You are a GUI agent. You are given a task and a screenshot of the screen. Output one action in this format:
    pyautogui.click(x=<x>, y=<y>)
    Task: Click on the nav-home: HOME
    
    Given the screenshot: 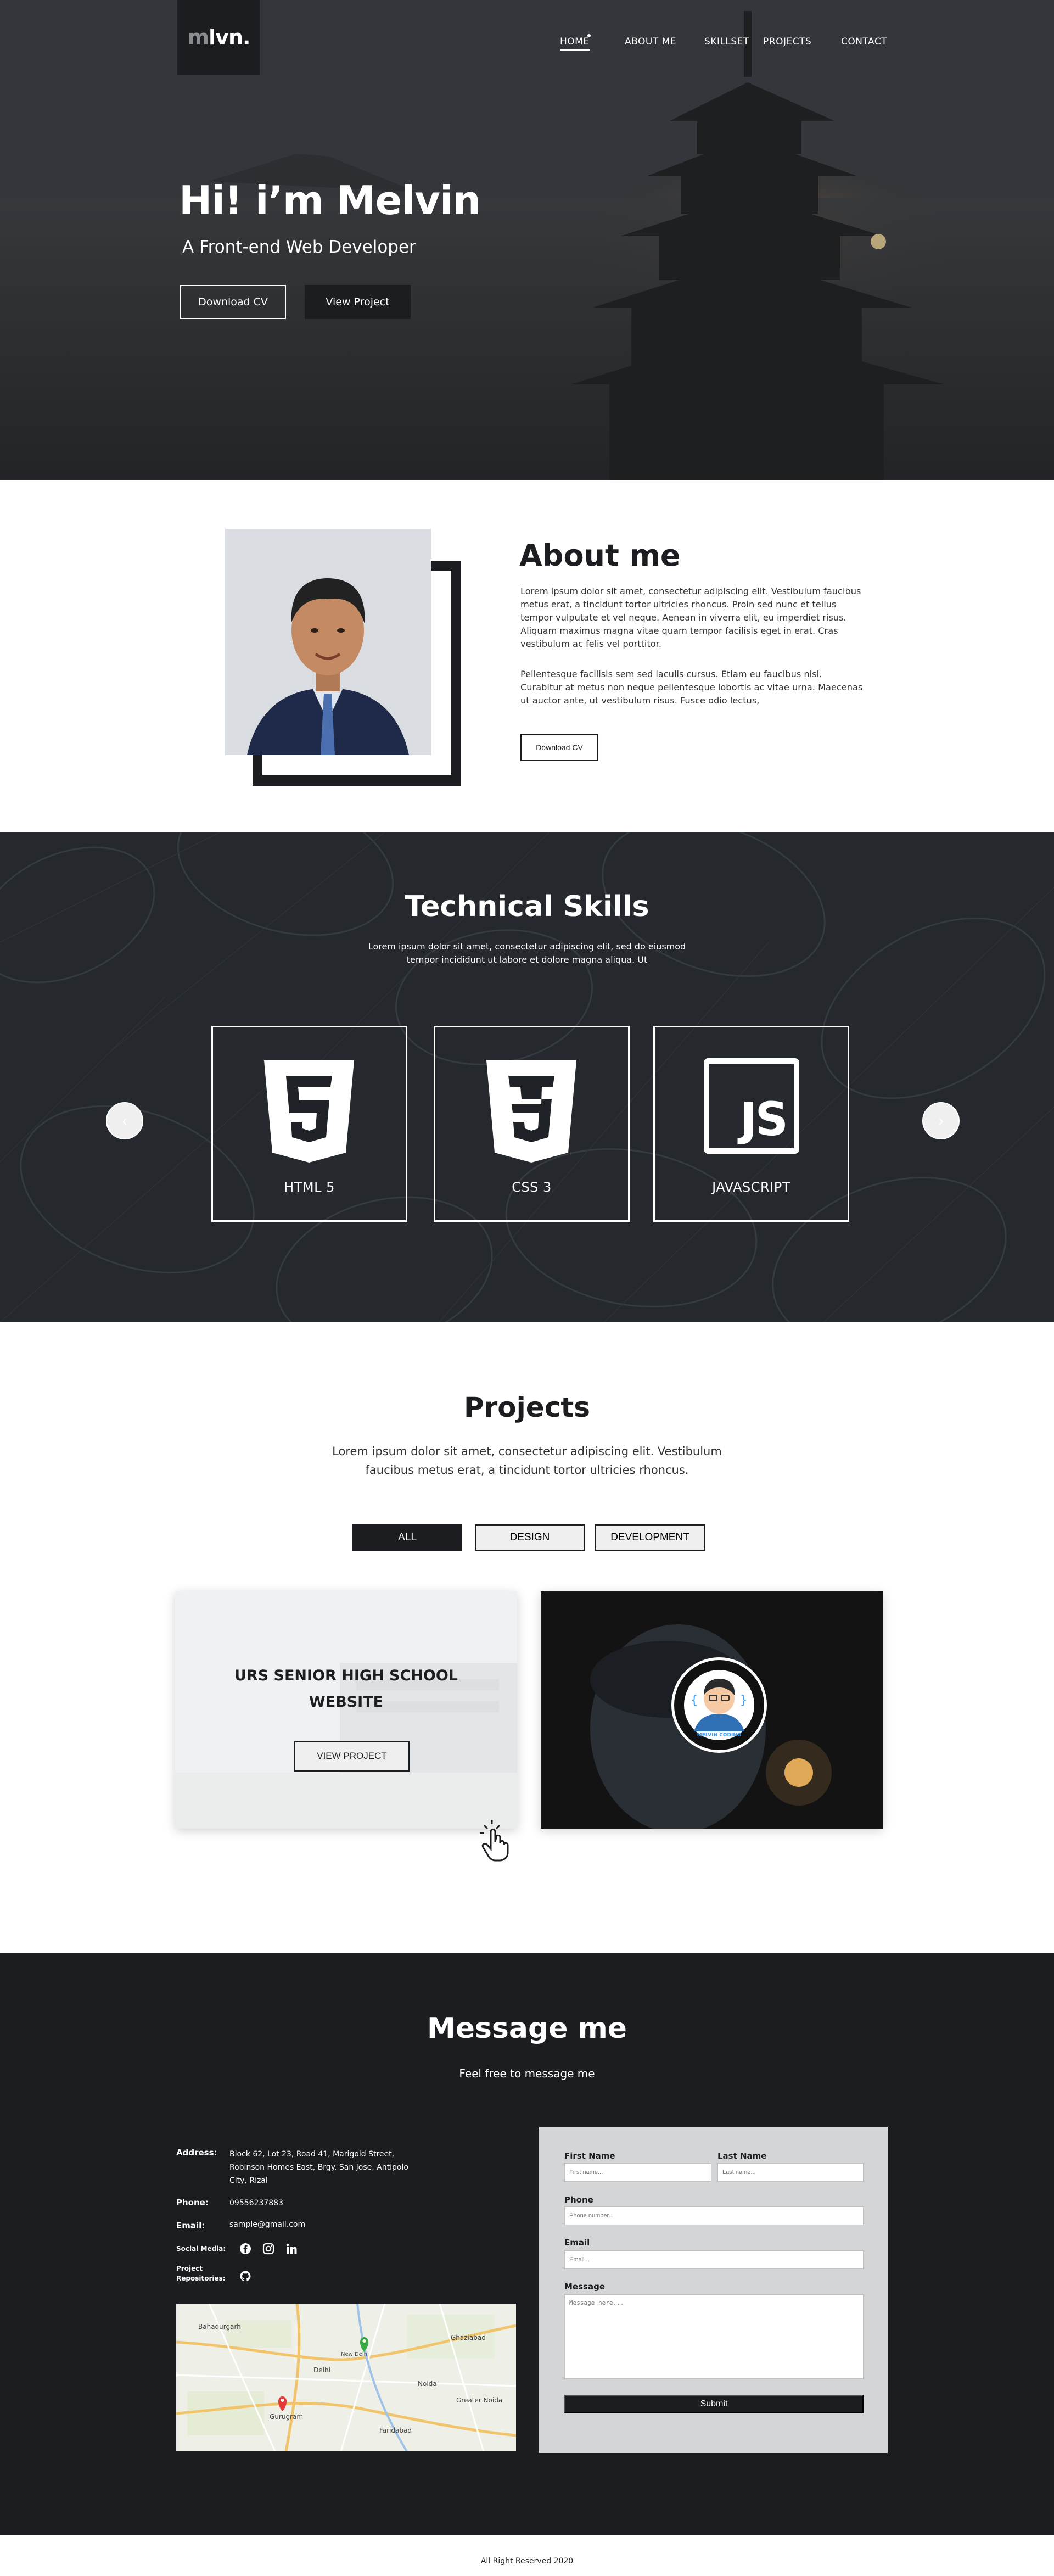 What is the action you would take?
    pyautogui.click(x=575, y=44)
    